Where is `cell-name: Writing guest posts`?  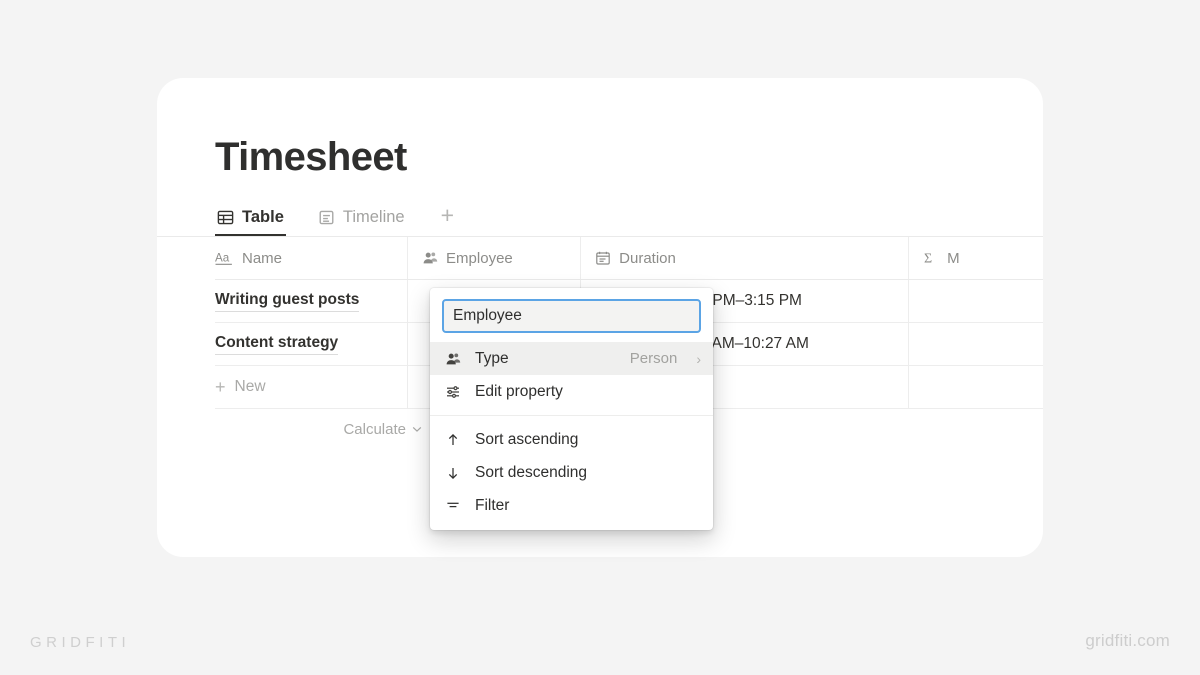 cell-name: Writing guest posts is located at coordinates (312, 301).